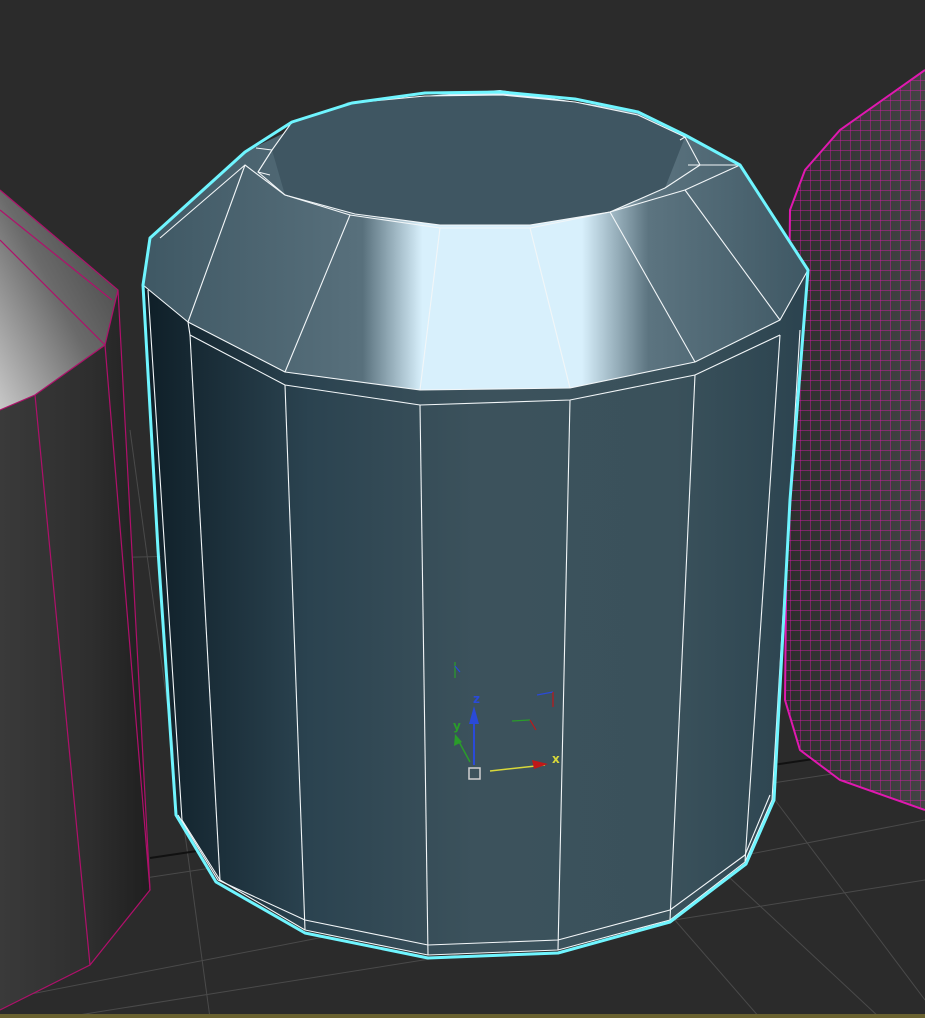  I want to click on gizmo-z-label: z, so click(476, 699).